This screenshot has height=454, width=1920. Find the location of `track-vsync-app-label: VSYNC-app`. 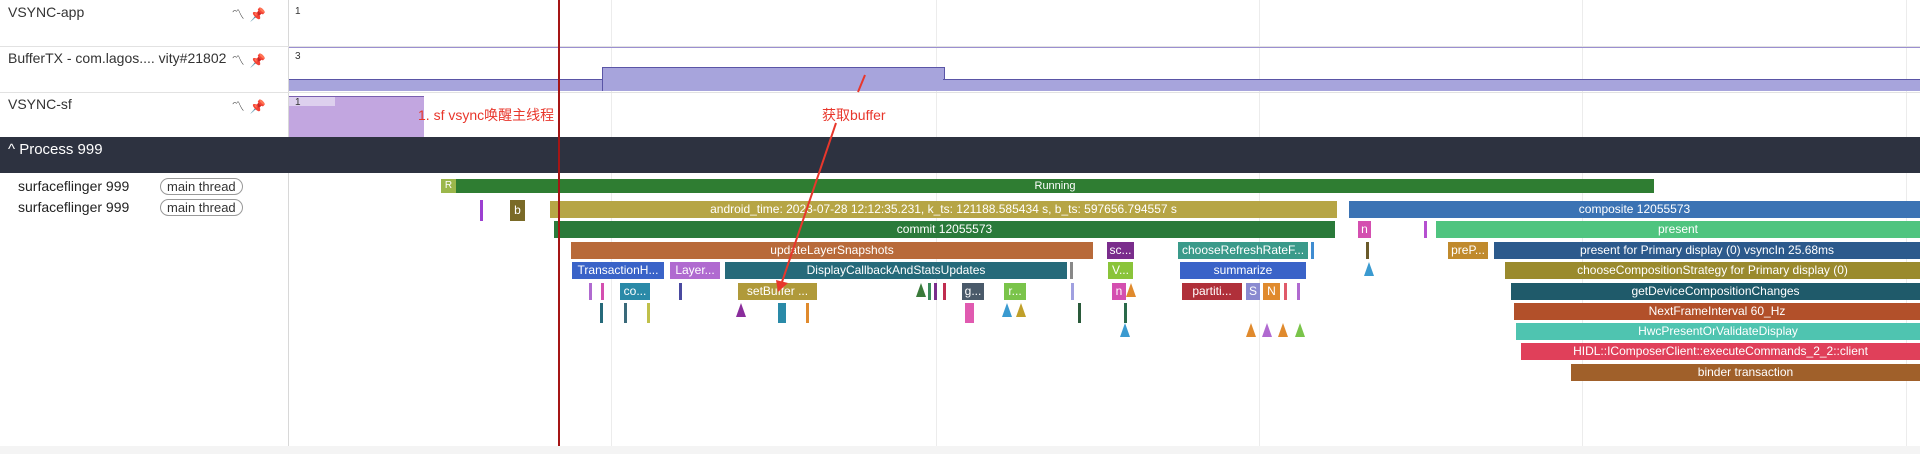

track-vsync-app-label: VSYNC-app is located at coordinates (46, 12).